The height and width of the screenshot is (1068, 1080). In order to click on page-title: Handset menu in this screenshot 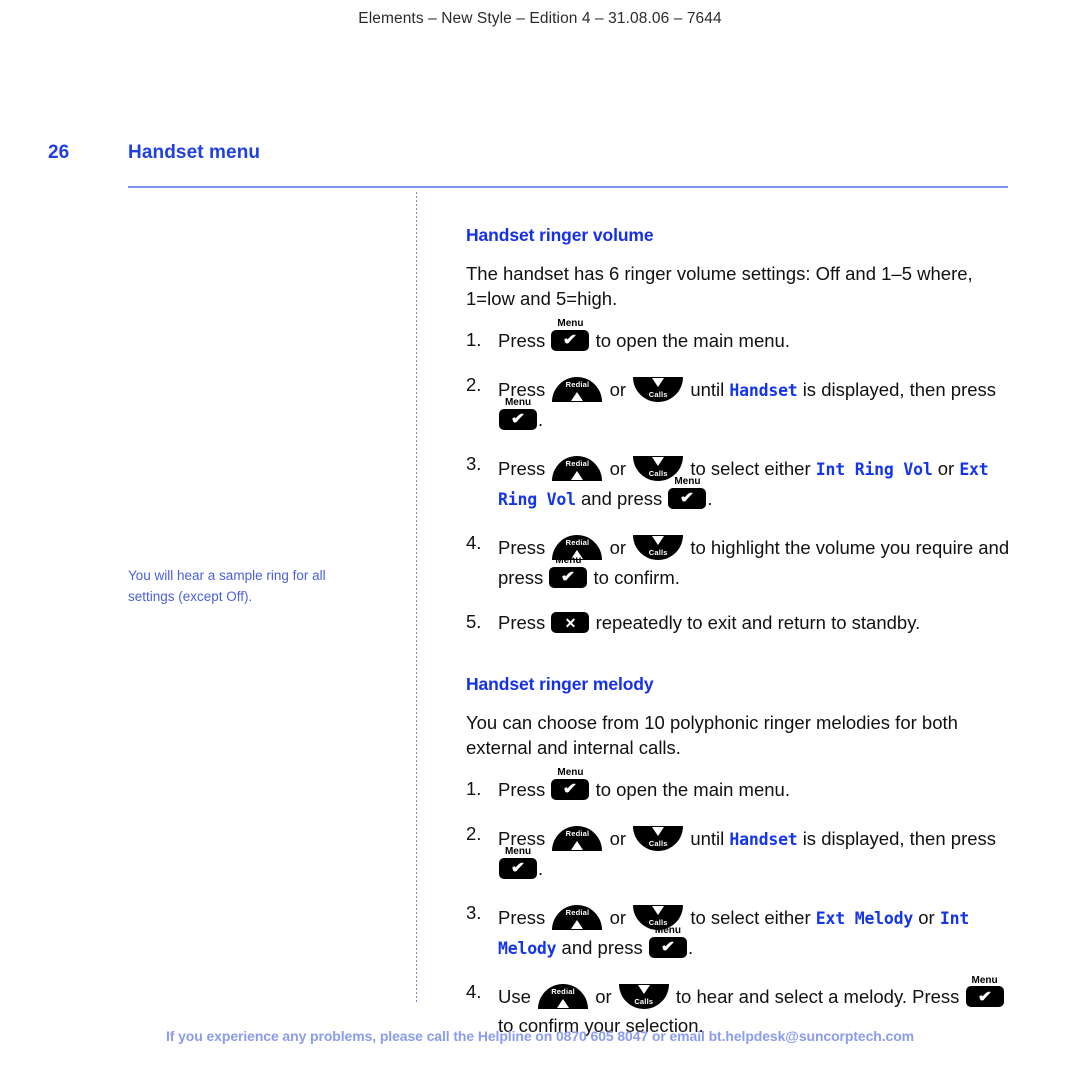, I will do `click(194, 152)`.